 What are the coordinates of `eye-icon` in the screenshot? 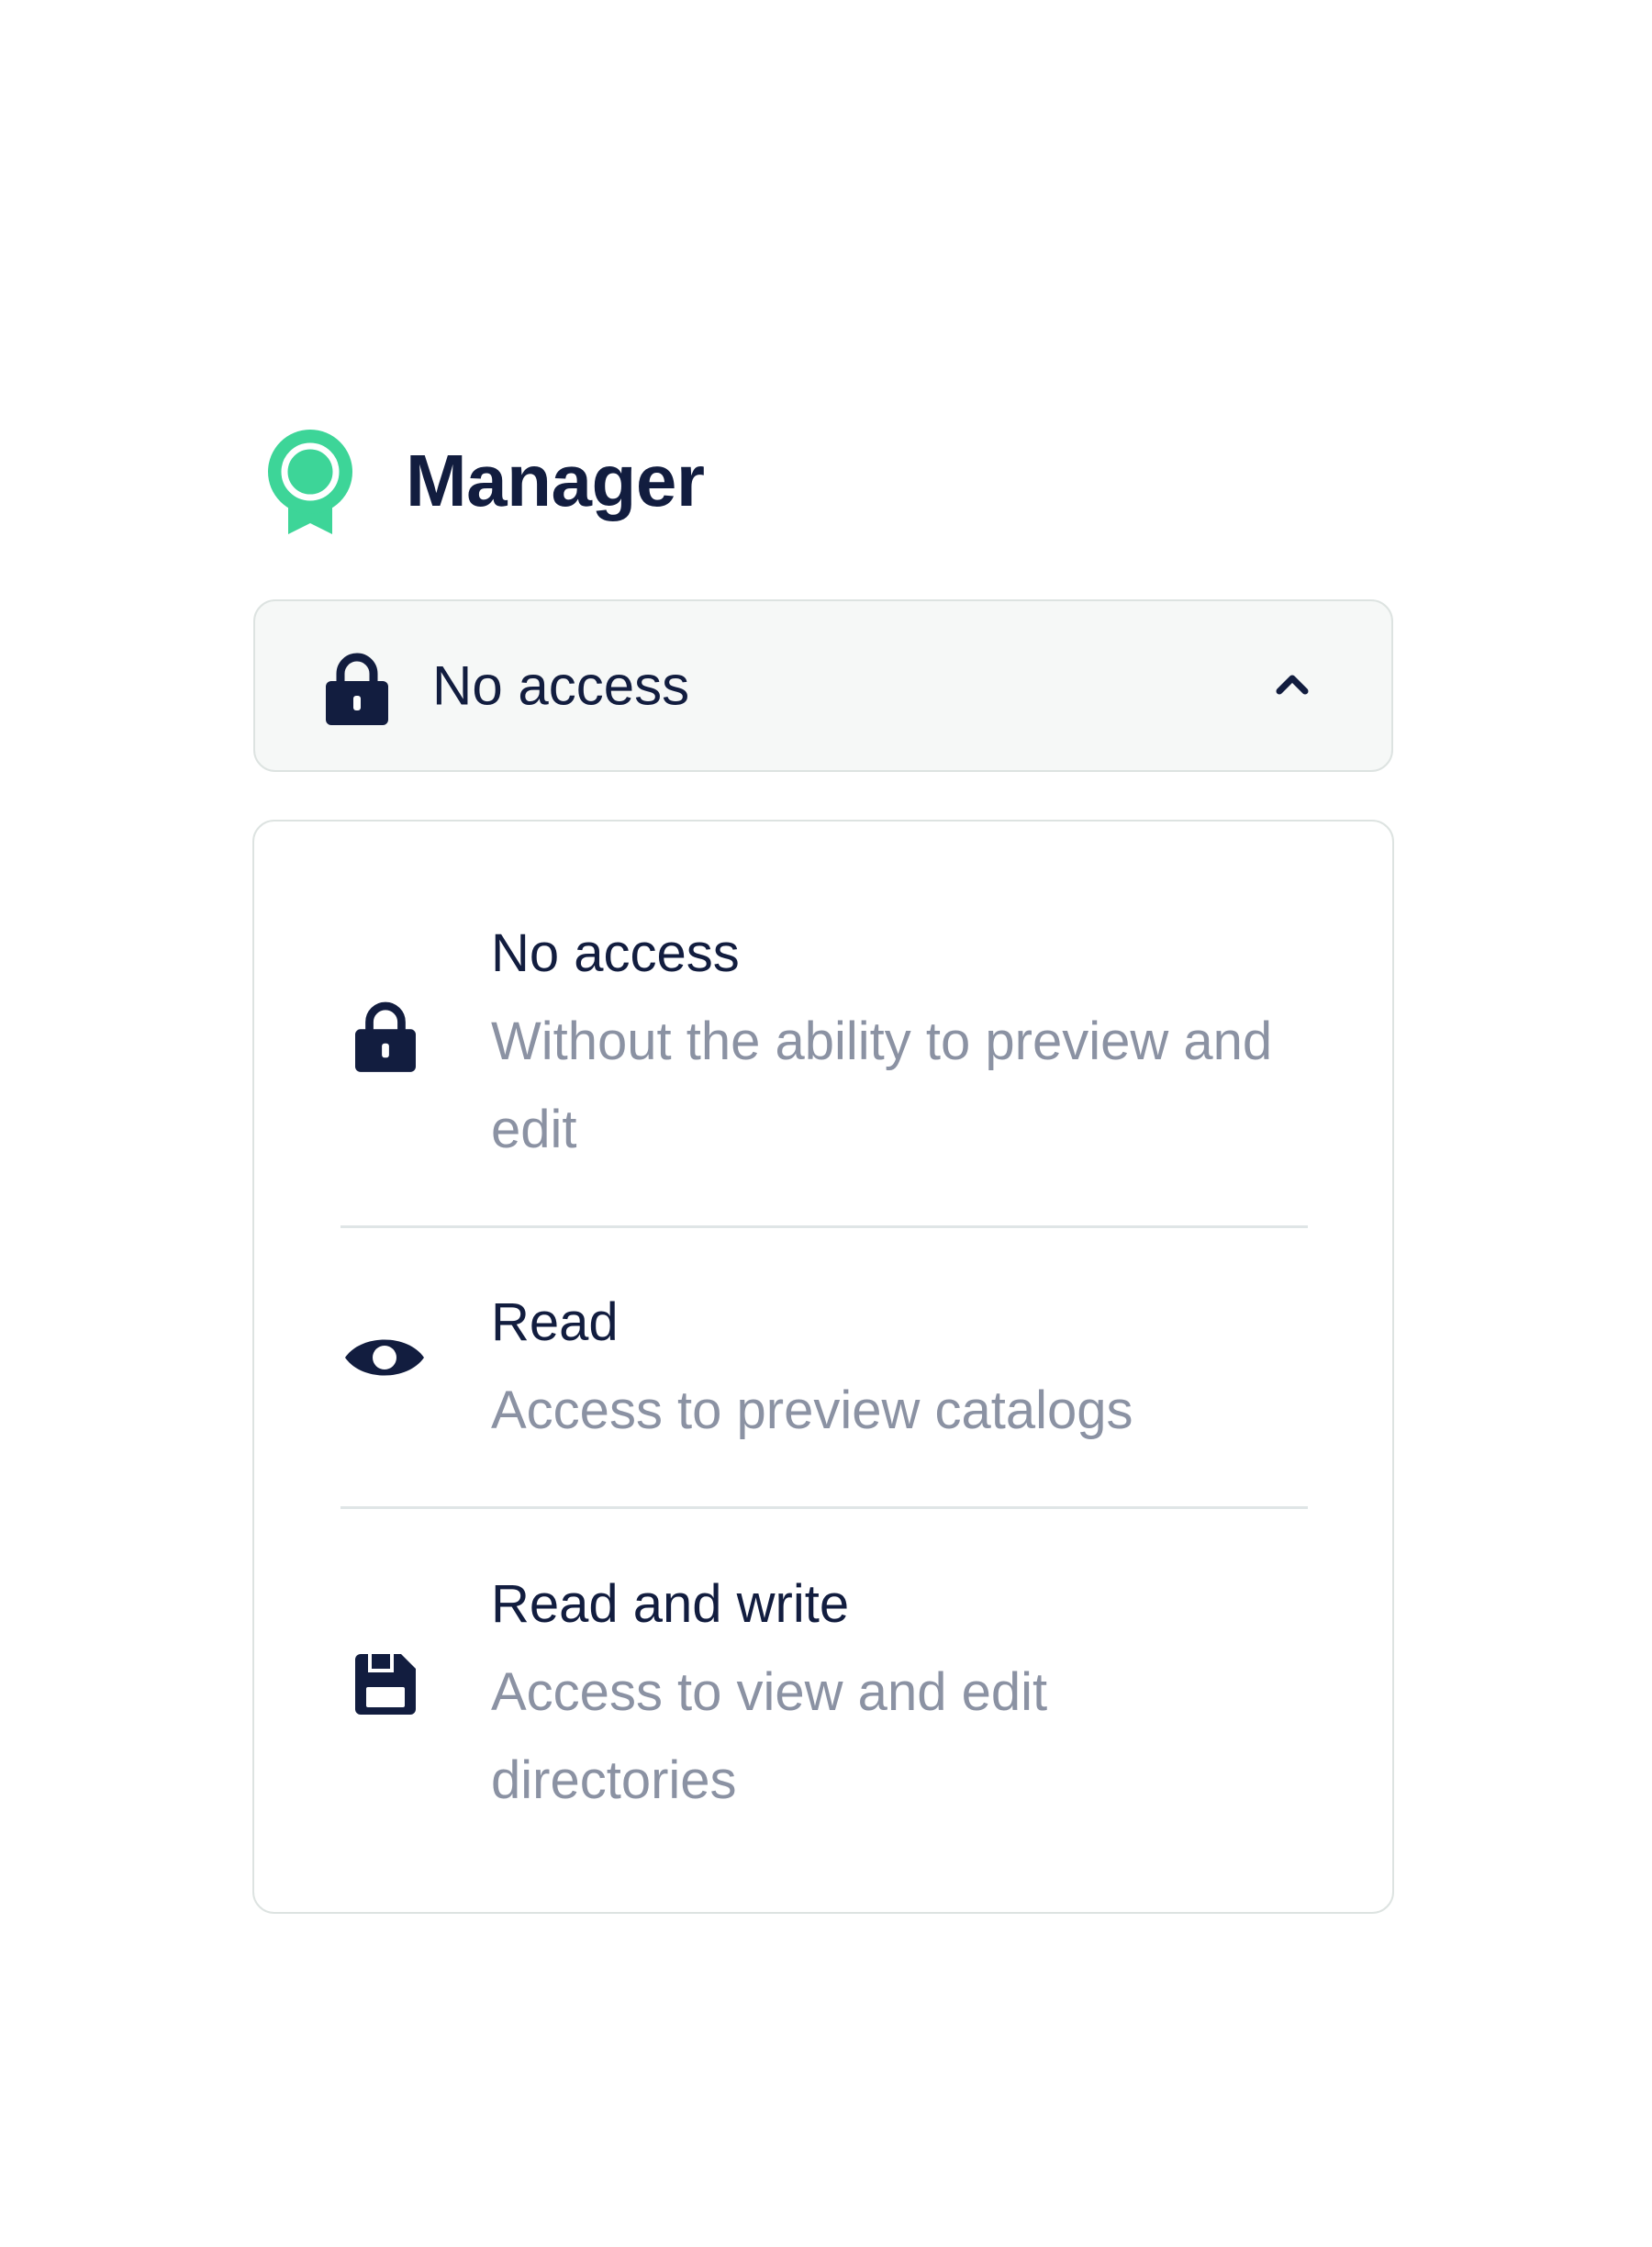 It's located at (384, 1357).